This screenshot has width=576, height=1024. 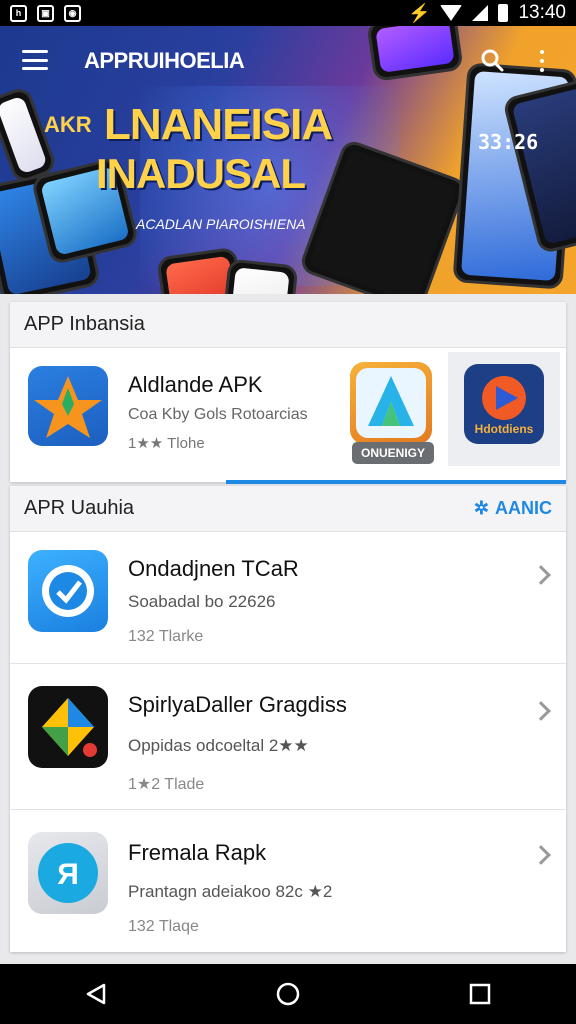 What do you see at coordinates (213, 568) in the screenshot?
I see `list-item-title: Ondadjnen TCaR` at bounding box center [213, 568].